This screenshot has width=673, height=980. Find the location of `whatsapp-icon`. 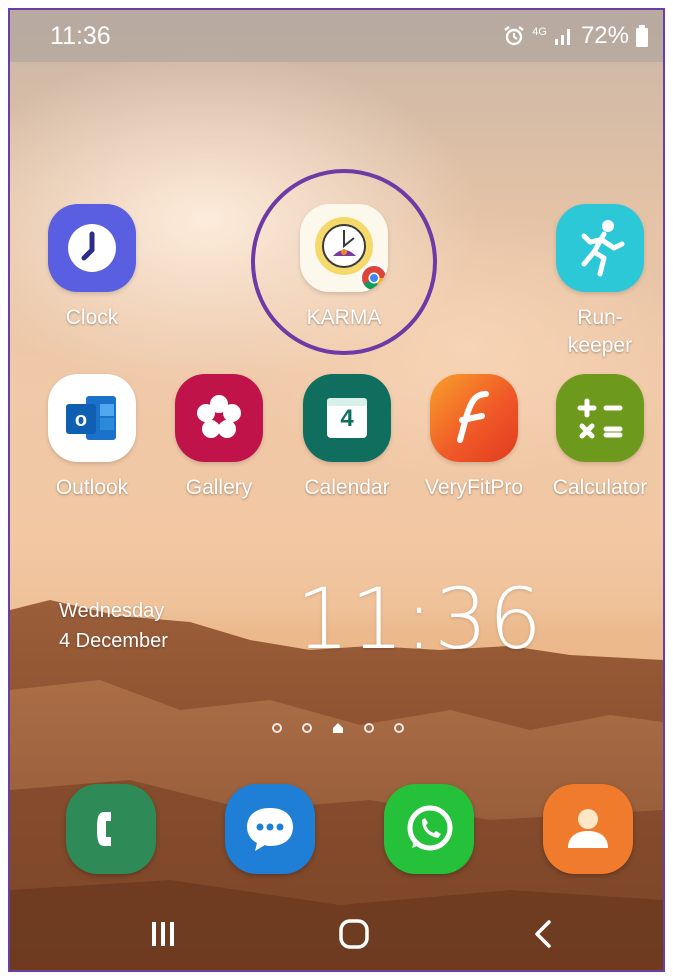

whatsapp-icon is located at coordinates (430, 828).